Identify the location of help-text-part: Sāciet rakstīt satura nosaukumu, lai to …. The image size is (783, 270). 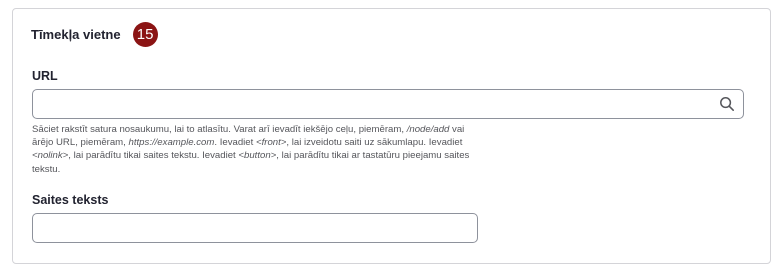
(219, 129).